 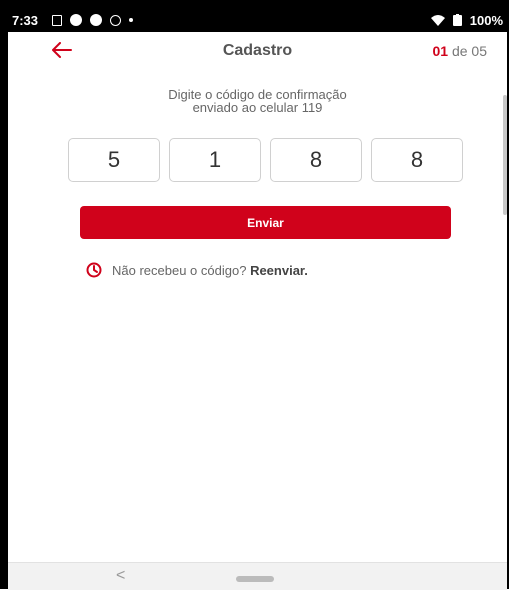 What do you see at coordinates (437, 20) in the screenshot?
I see `wifi-icon` at bounding box center [437, 20].